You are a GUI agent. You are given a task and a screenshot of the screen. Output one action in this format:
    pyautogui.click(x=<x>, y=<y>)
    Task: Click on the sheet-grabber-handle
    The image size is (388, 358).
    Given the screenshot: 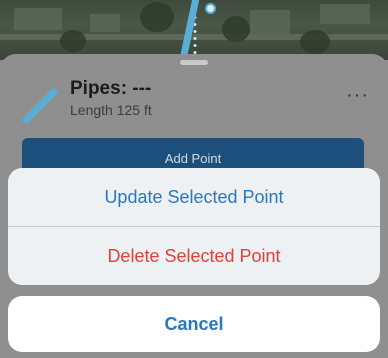 What is the action you would take?
    pyautogui.click(x=194, y=62)
    